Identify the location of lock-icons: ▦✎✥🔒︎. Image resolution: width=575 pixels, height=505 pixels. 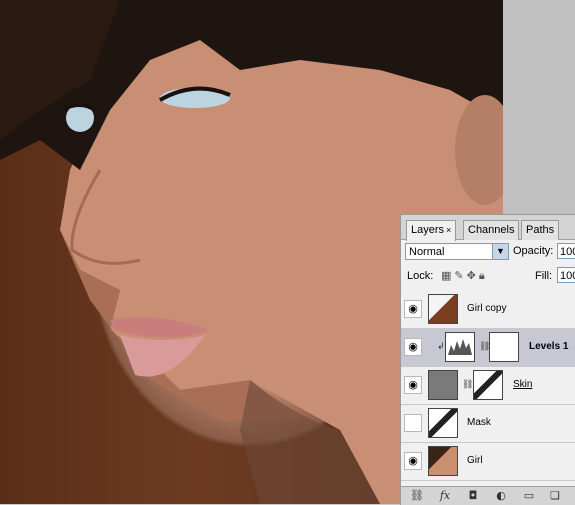
(464, 276).